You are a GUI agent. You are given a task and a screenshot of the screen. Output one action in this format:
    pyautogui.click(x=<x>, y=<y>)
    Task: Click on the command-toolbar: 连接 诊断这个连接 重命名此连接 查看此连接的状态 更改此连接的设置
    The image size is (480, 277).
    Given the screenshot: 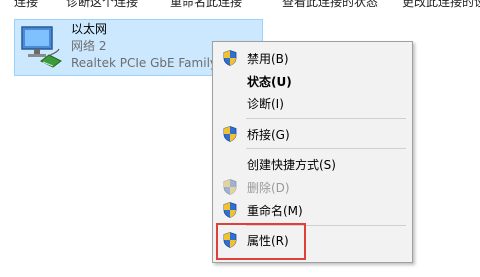 What is the action you would take?
    pyautogui.click(x=240, y=4)
    